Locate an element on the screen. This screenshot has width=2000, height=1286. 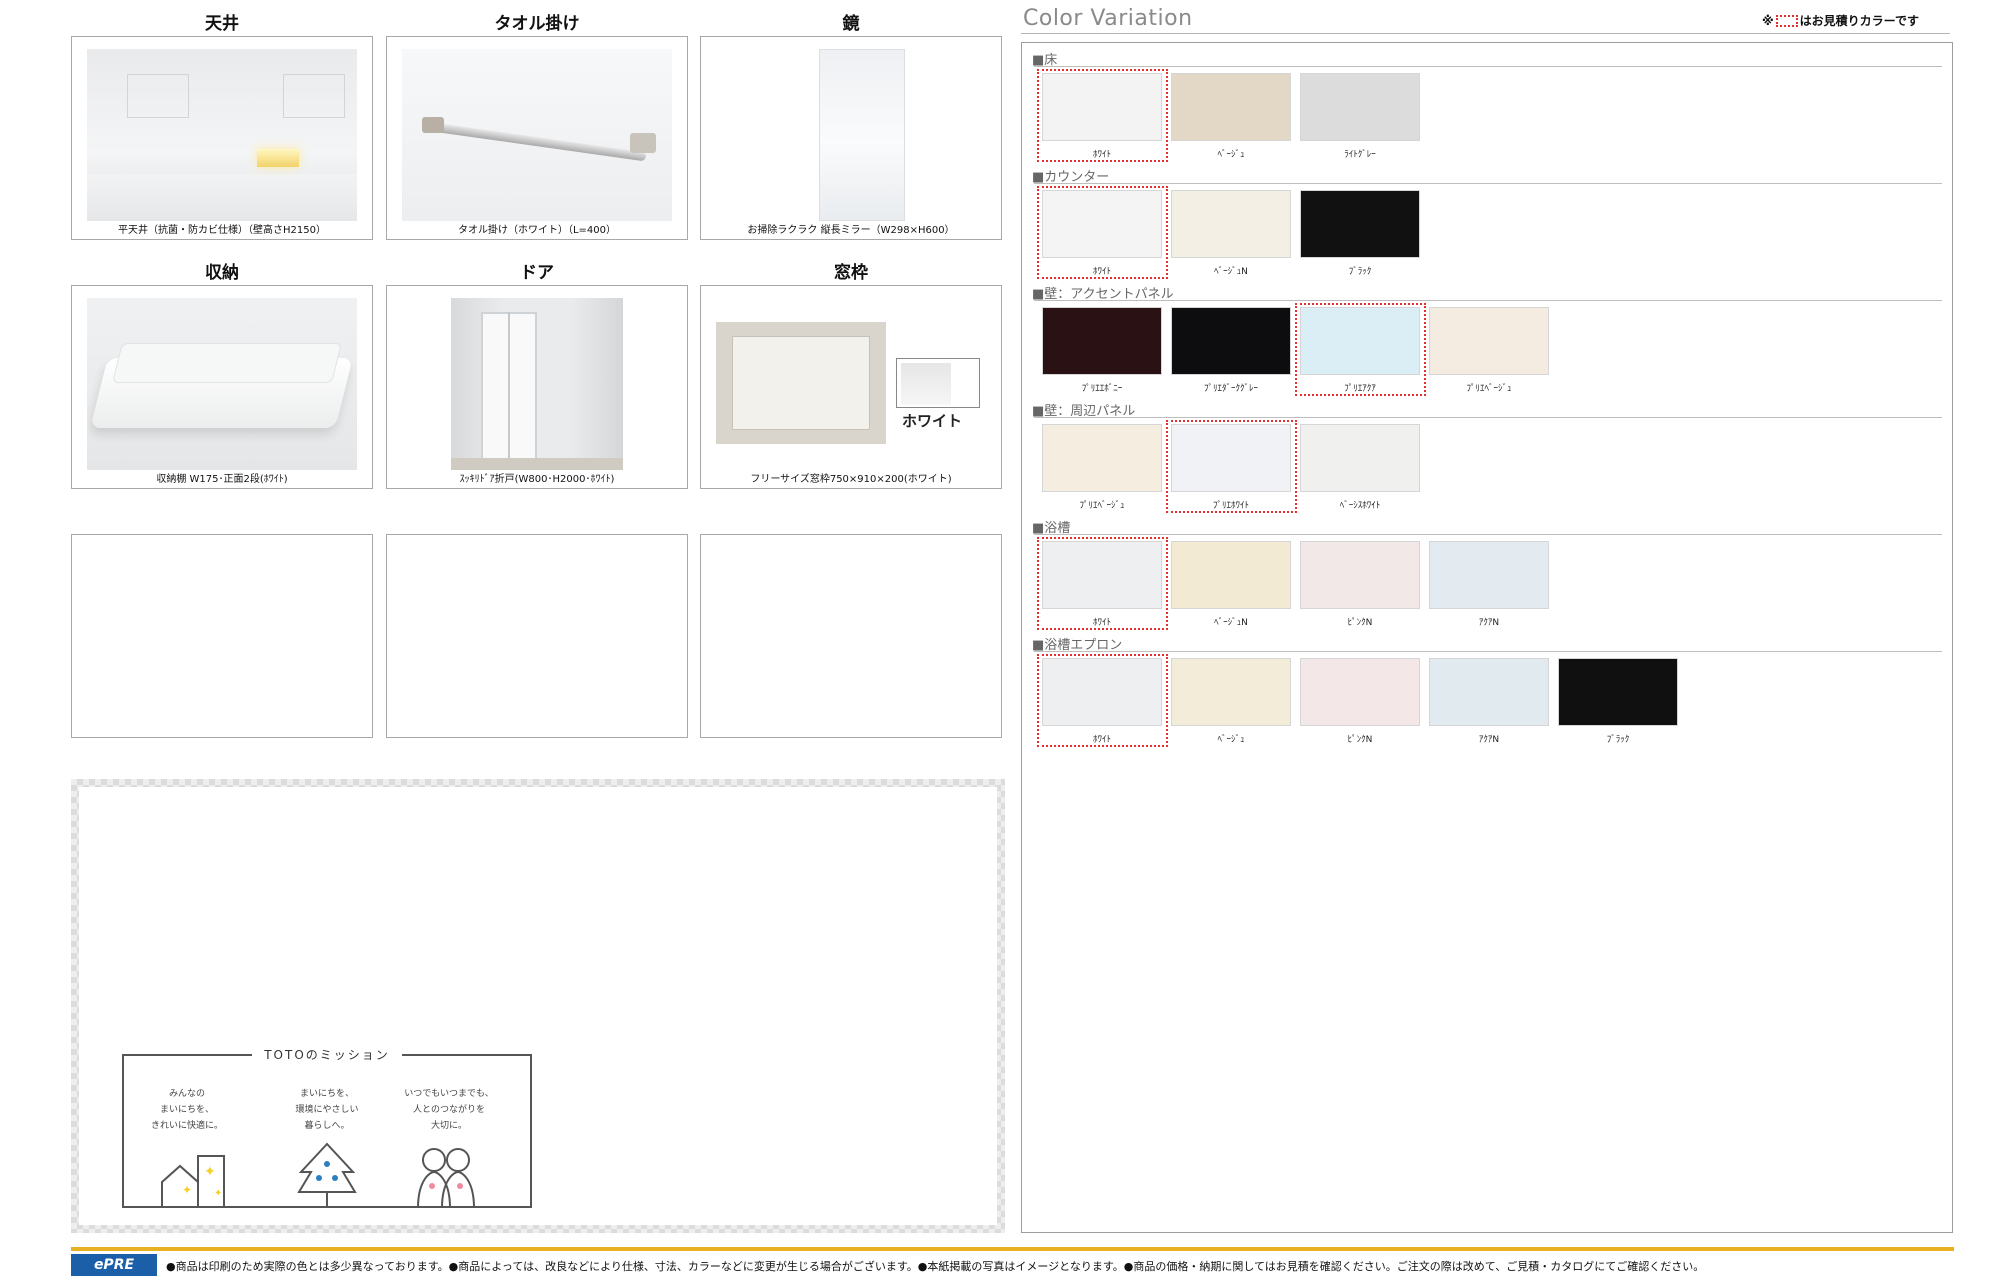
product-title-window-frame: 窓枠 is located at coordinates (851, 273).